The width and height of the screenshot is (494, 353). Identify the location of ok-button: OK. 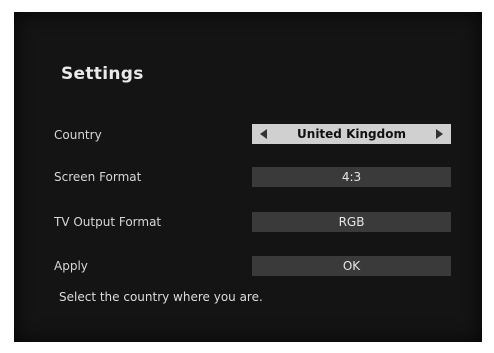
(351, 266).